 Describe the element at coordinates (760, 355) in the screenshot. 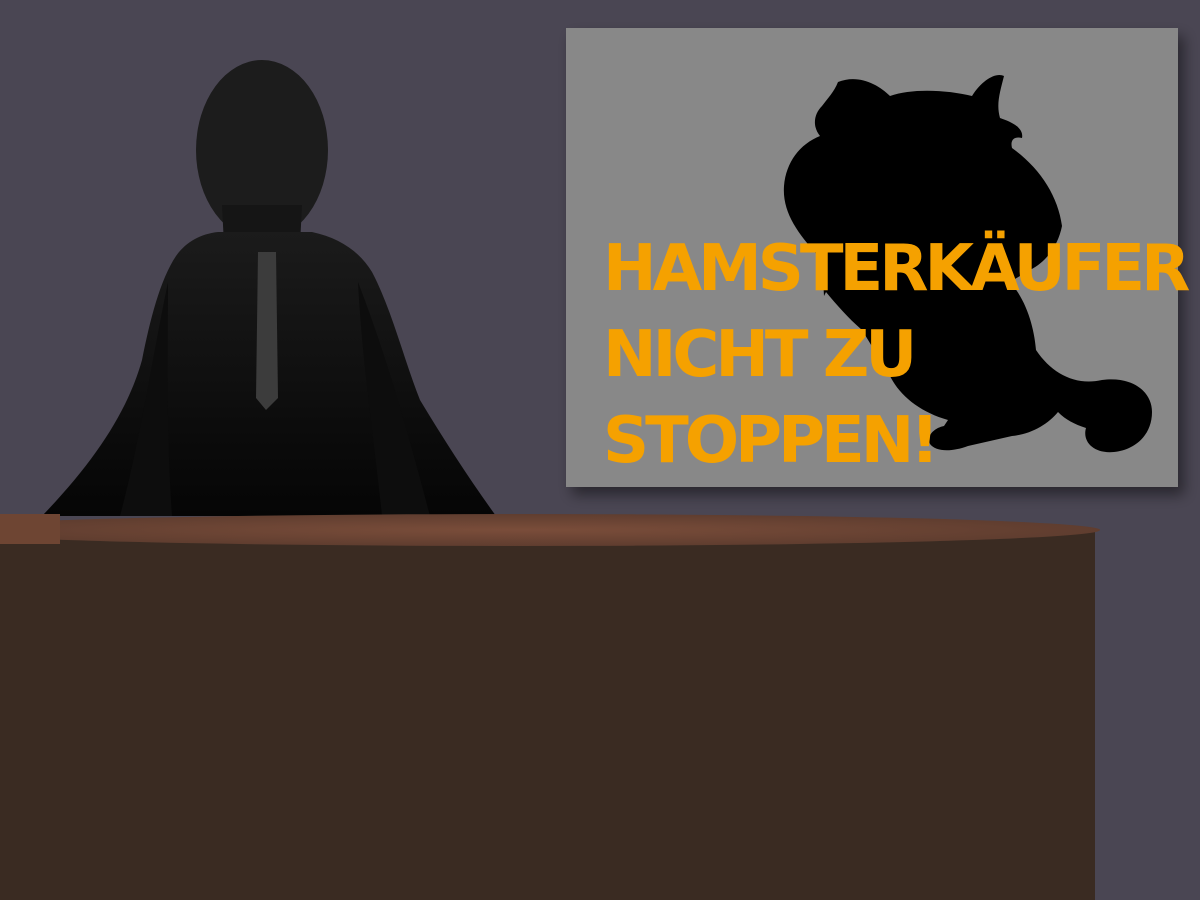

I see `headline-line-2: NICHT ZU` at that location.